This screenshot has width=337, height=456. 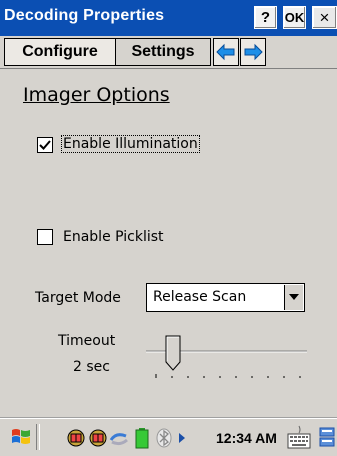 I want to click on enable-picklist-label: Enable Picklist, so click(x=113, y=237).